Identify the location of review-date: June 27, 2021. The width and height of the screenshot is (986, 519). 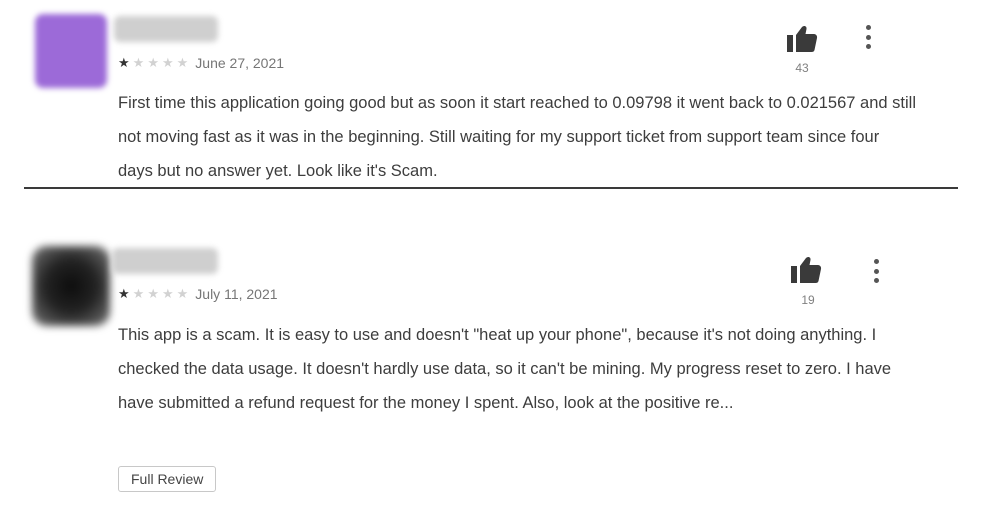
(240, 63).